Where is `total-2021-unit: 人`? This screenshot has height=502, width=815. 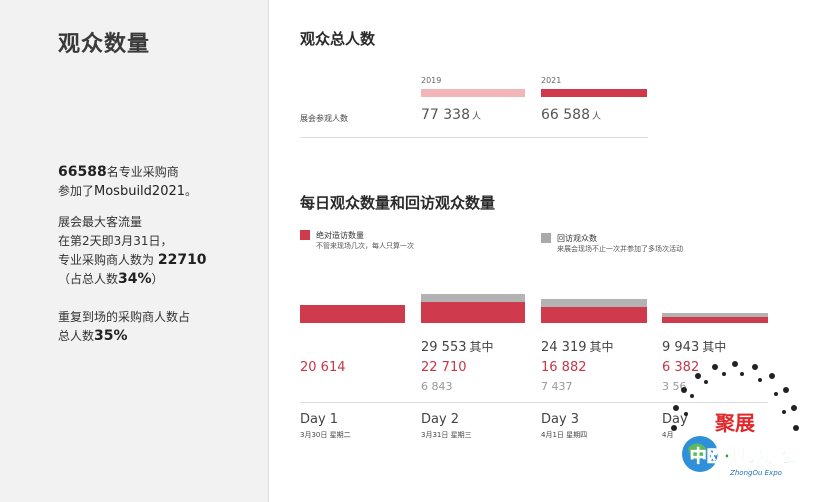
total-2021-unit: 人 is located at coordinates (597, 117).